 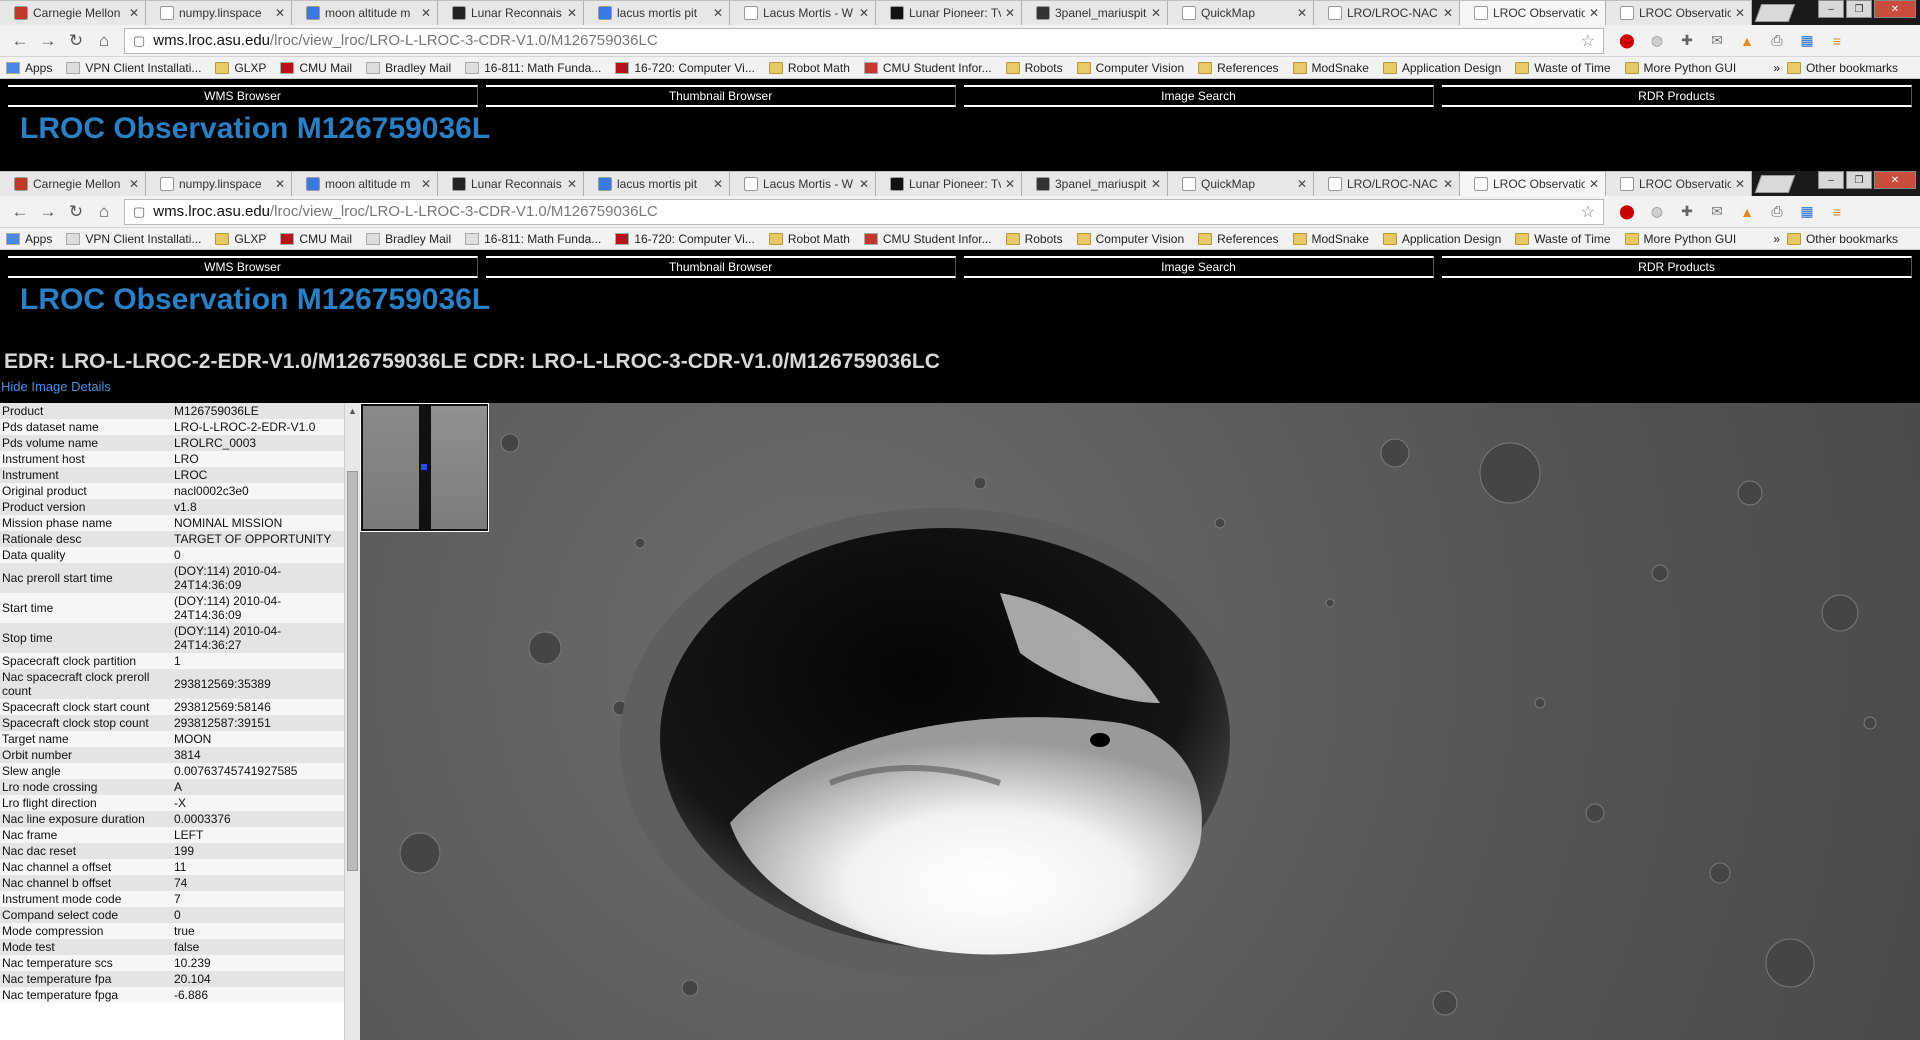 What do you see at coordinates (1034, 239) in the screenshot?
I see `bookmark-item: Robots` at bounding box center [1034, 239].